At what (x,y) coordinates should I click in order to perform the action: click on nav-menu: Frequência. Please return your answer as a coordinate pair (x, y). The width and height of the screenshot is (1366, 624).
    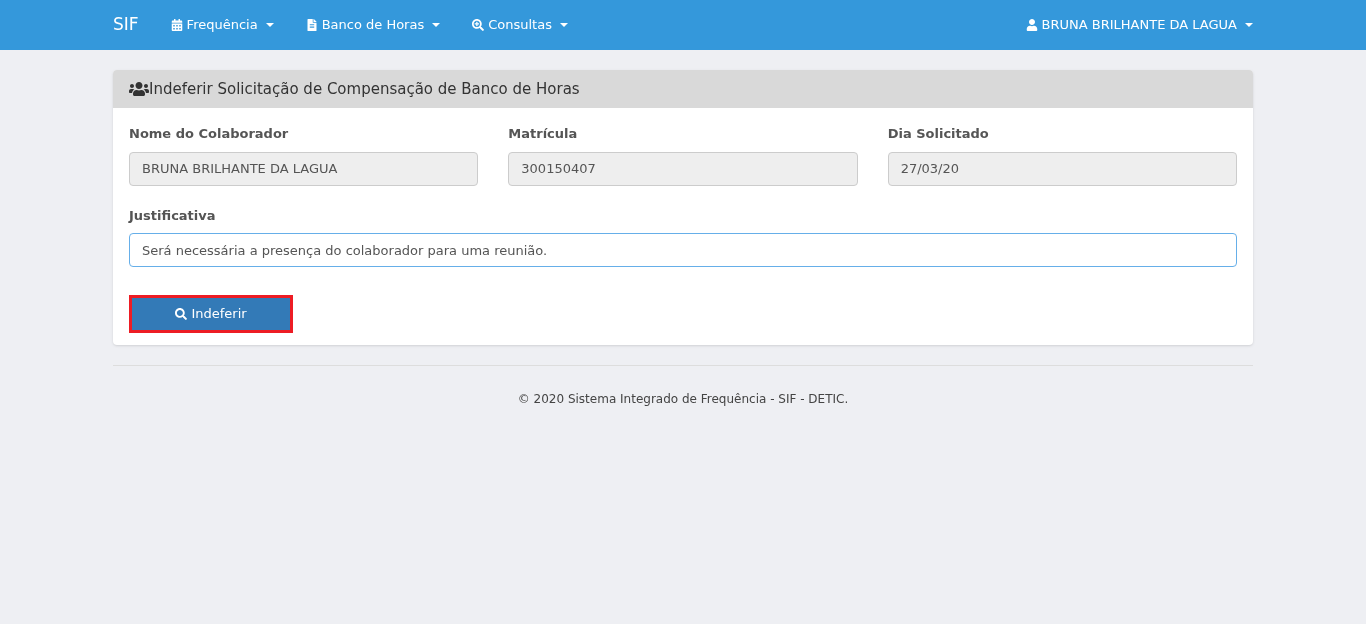
    Looking at the image, I should click on (222, 25).